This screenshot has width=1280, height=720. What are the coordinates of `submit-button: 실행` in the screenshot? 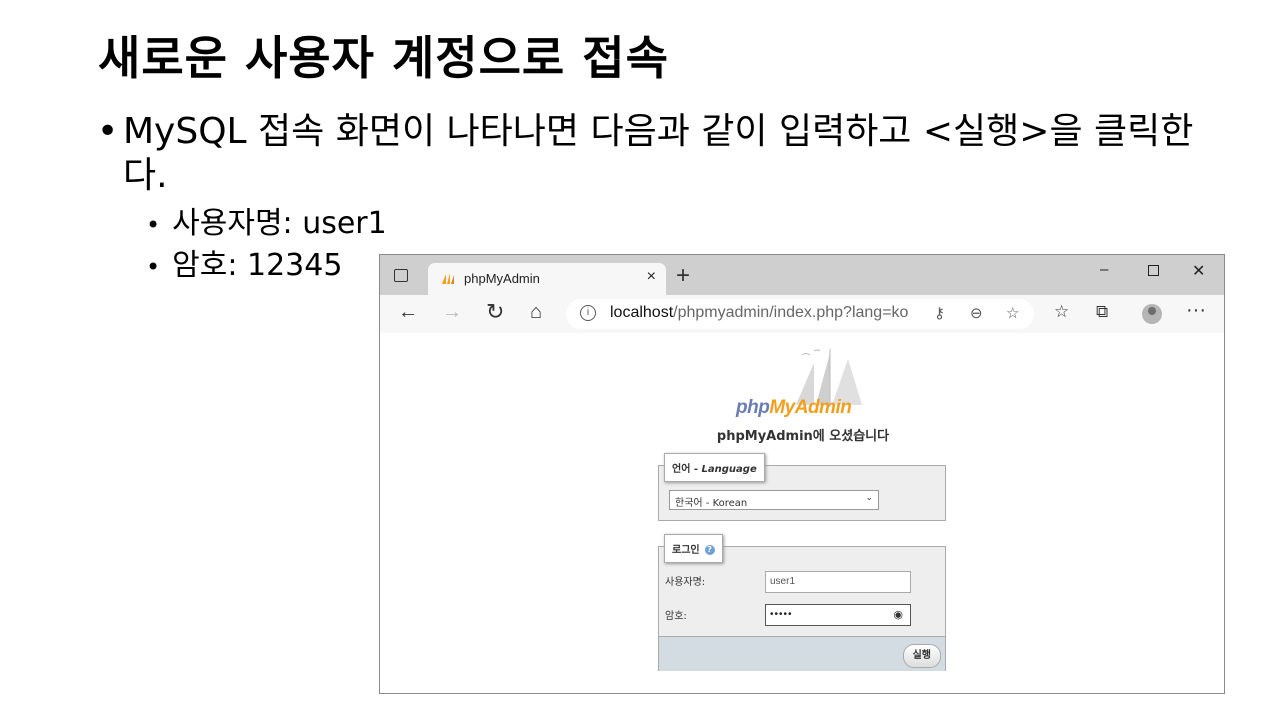 It's located at (921, 656).